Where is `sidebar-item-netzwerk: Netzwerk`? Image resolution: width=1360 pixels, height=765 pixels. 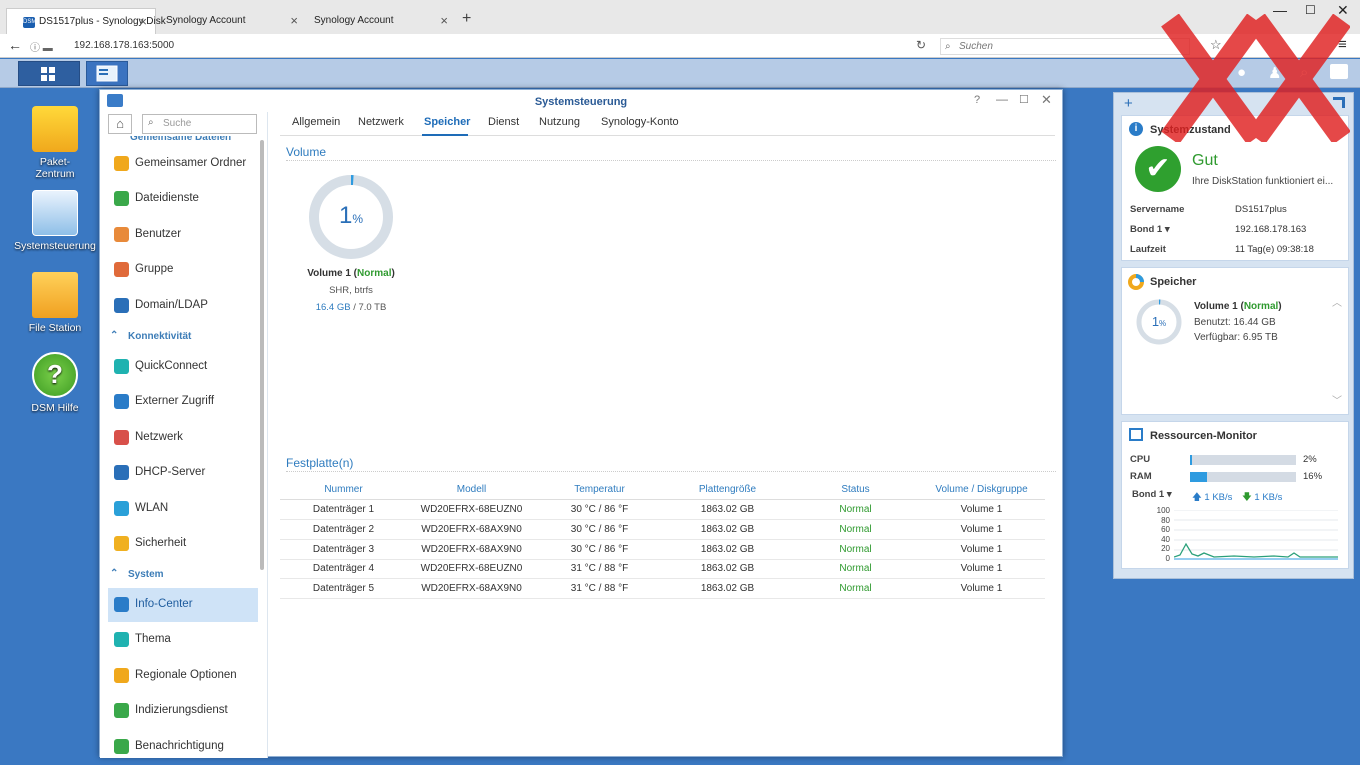
sidebar-item-netzwerk: Netzwerk is located at coordinates (183, 438).